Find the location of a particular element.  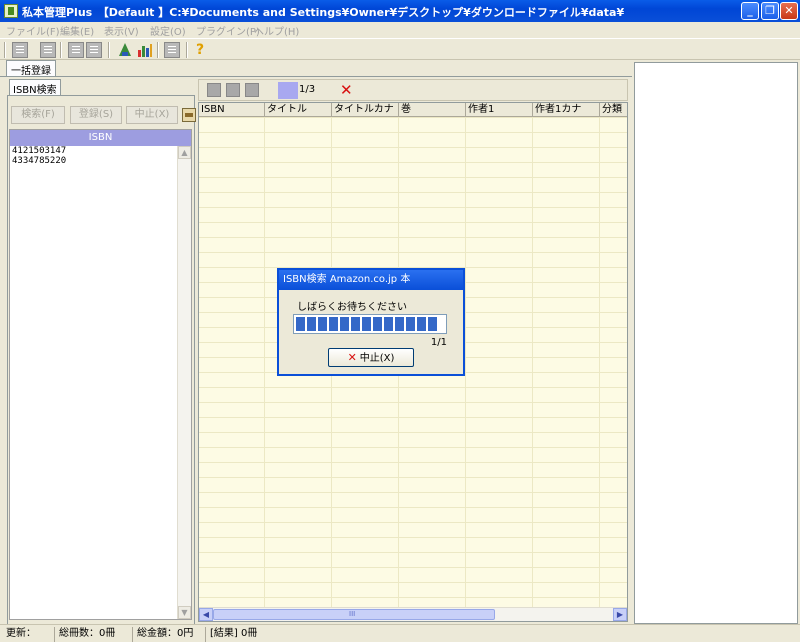

import-icon is located at coordinates (94, 50).